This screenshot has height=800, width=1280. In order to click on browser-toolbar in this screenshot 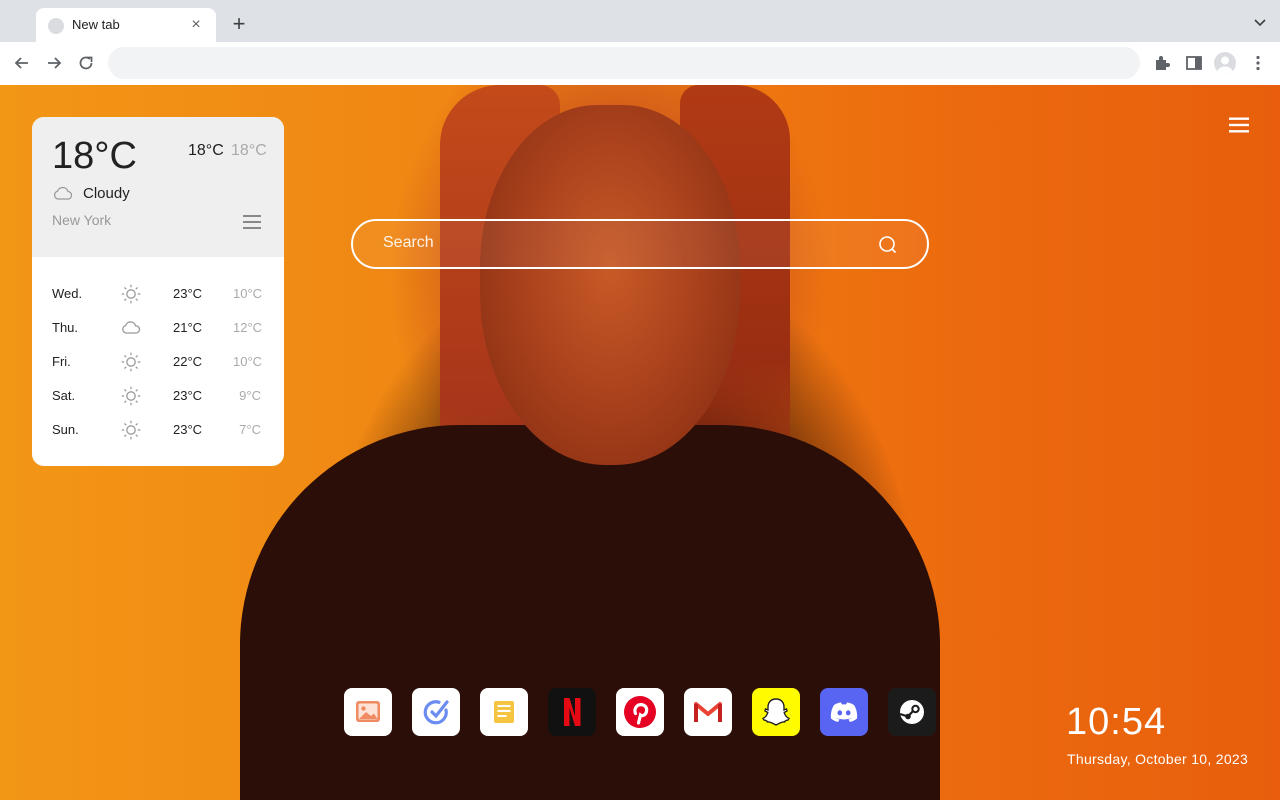, I will do `click(640, 64)`.